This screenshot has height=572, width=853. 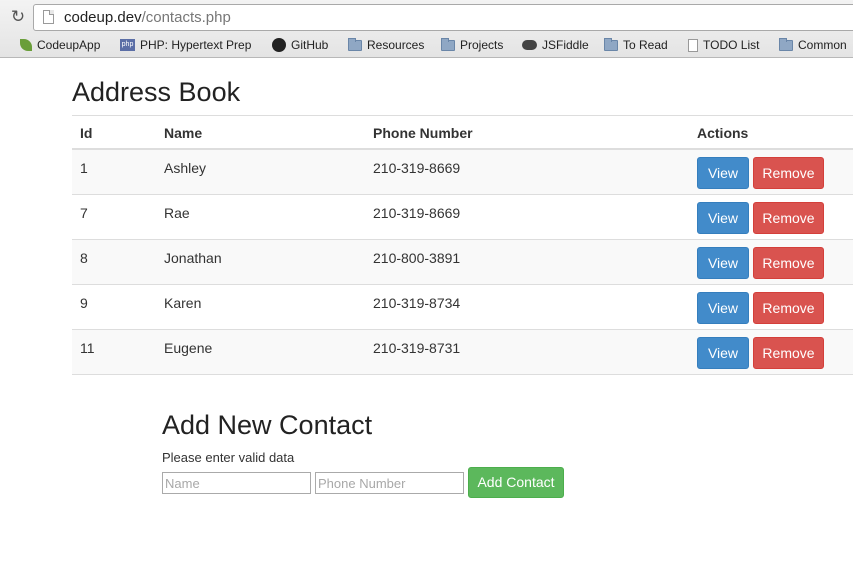 I want to click on bookmark-label: PHP: Hypertext Prep, so click(x=196, y=45).